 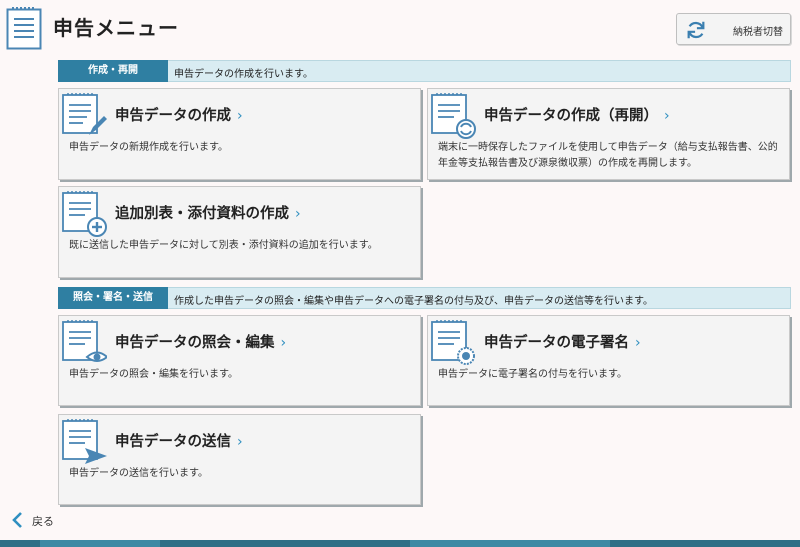 I want to click on card-digital-signature: 申告データの電子署名 › 申告データに電子署名の付与を行います。, so click(x=608, y=360).